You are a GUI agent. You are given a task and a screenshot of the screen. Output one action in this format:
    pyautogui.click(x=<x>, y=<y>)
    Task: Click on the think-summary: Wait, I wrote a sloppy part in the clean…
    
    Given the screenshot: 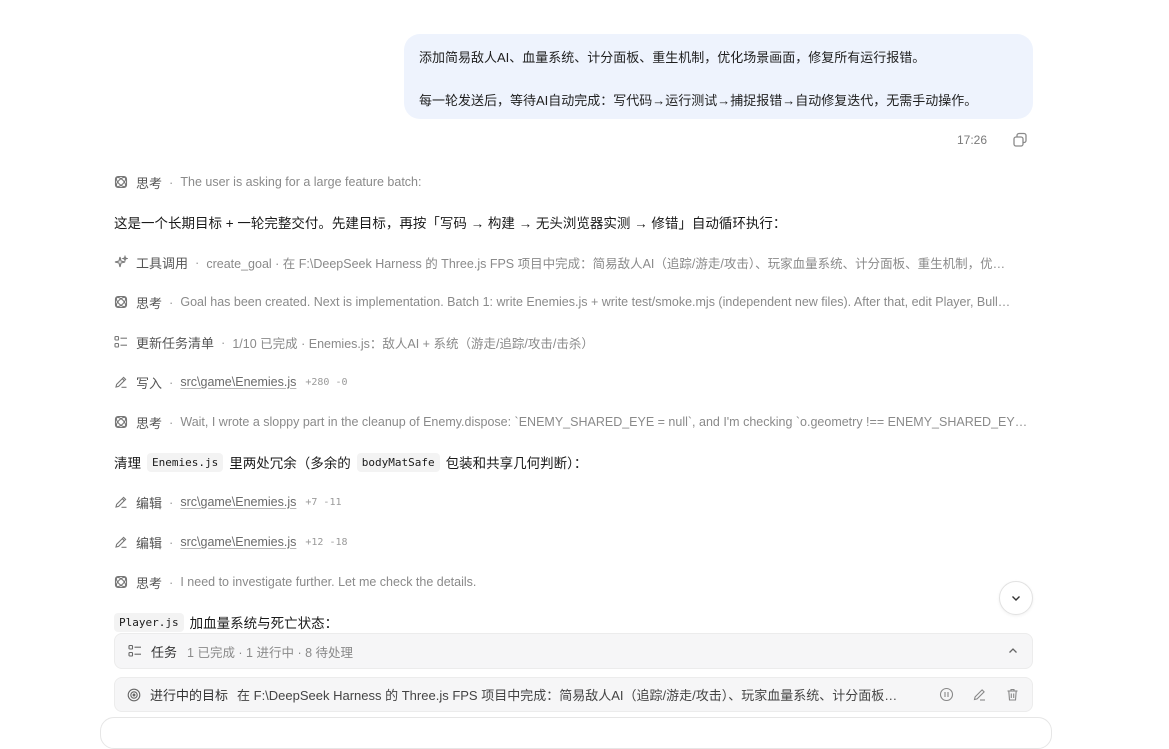 What is the action you would take?
    pyautogui.click(x=607, y=422)
    